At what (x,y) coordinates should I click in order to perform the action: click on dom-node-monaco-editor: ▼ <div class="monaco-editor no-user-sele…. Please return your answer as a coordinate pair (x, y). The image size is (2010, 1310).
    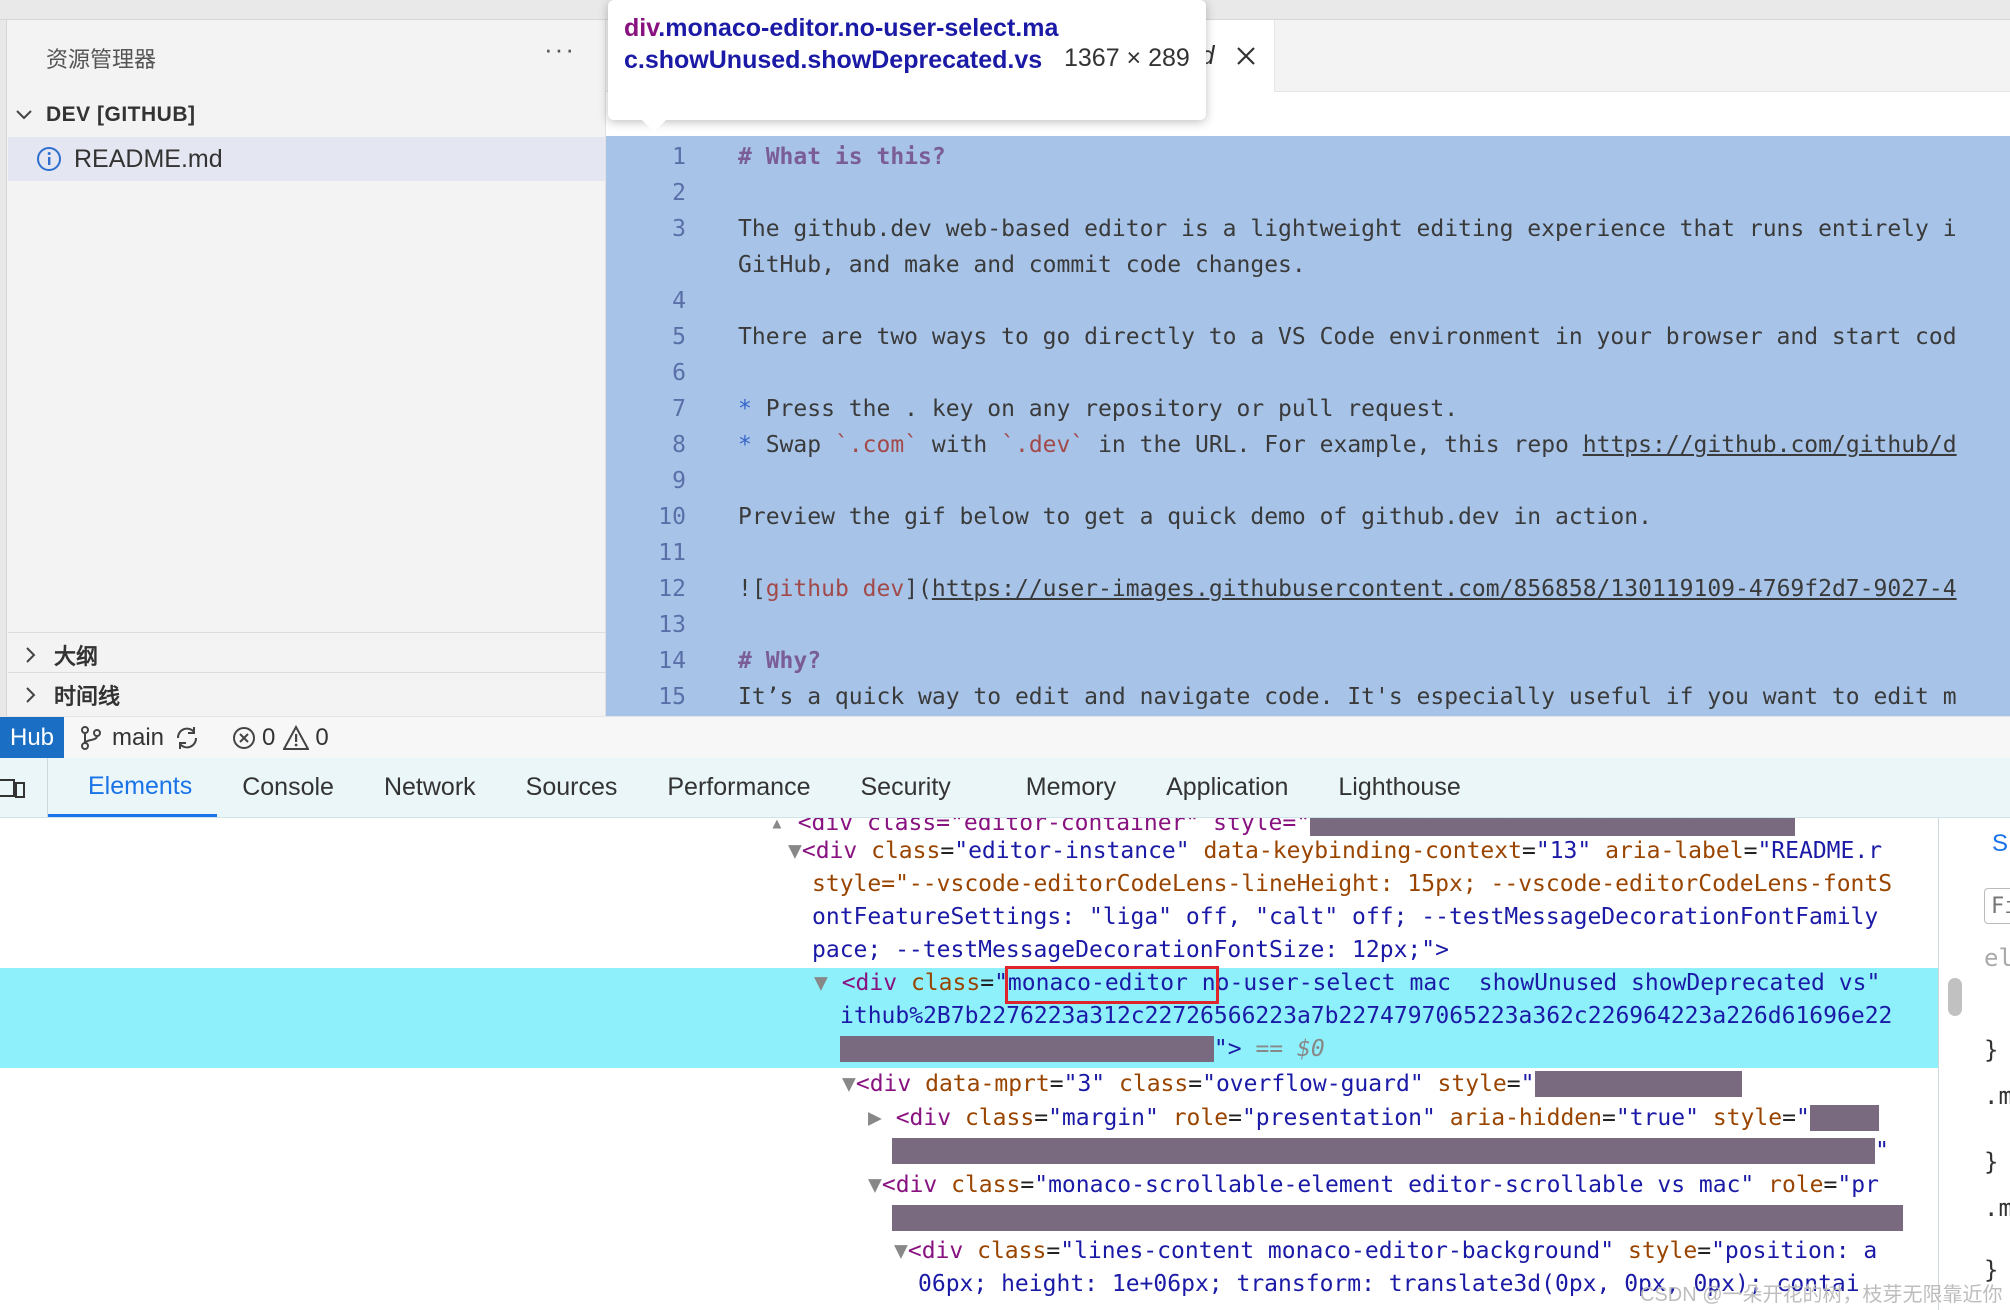
    Looking at the image, I should click on (1347, 983).